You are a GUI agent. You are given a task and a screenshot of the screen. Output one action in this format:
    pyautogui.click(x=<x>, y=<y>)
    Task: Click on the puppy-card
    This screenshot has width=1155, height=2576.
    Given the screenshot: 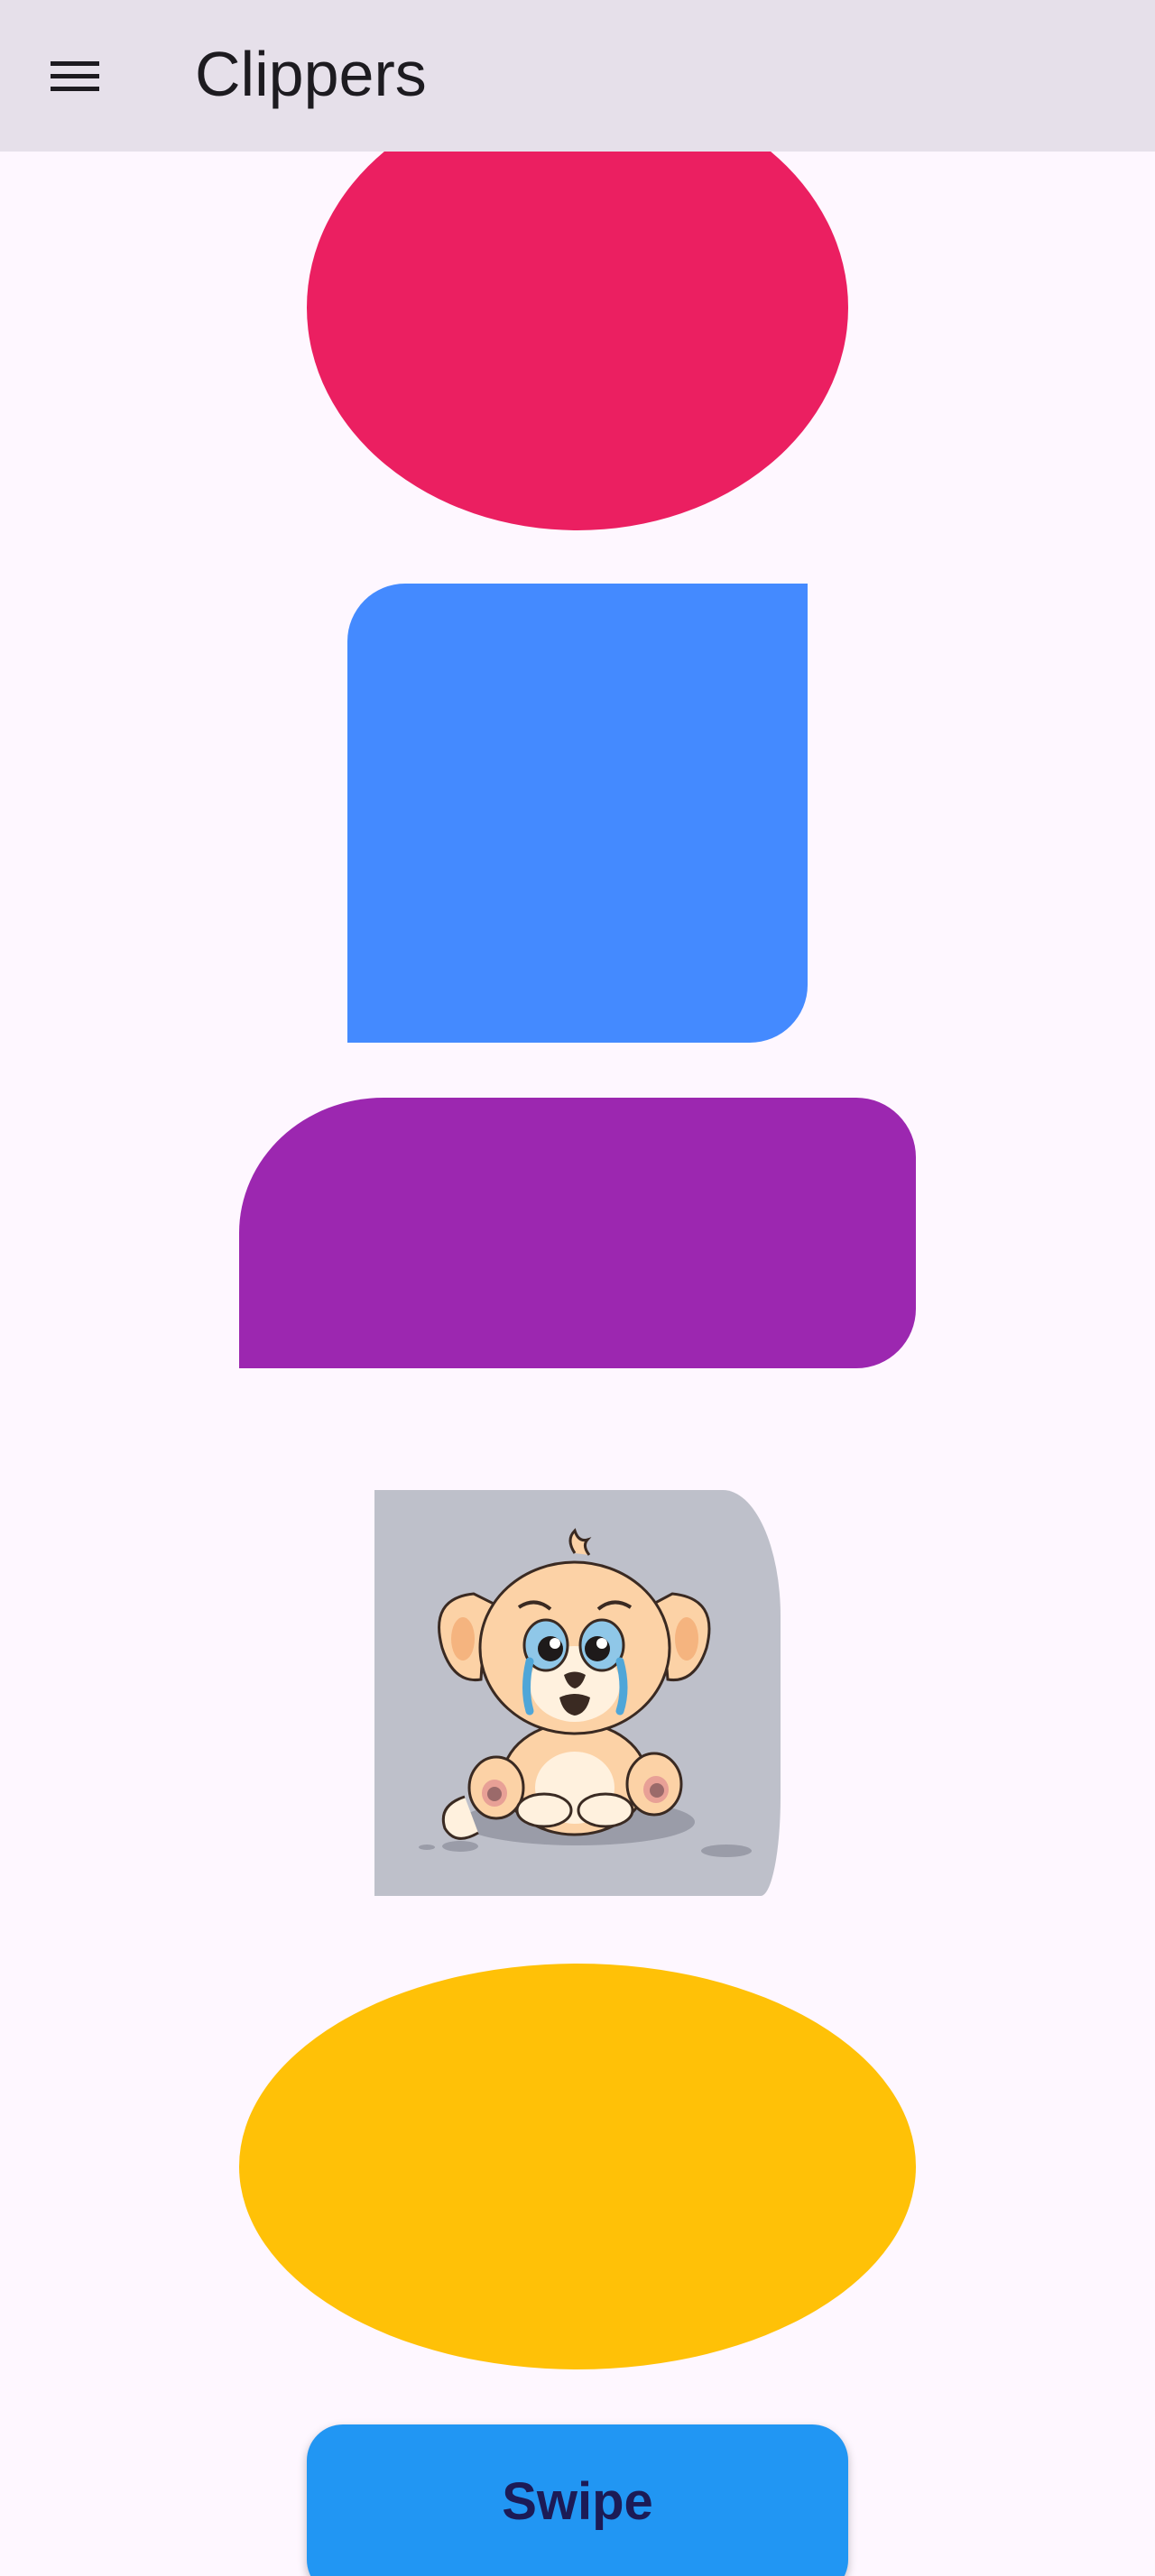 What is the action you would take?
    pyautogui.click(x=577, y=1693)
    